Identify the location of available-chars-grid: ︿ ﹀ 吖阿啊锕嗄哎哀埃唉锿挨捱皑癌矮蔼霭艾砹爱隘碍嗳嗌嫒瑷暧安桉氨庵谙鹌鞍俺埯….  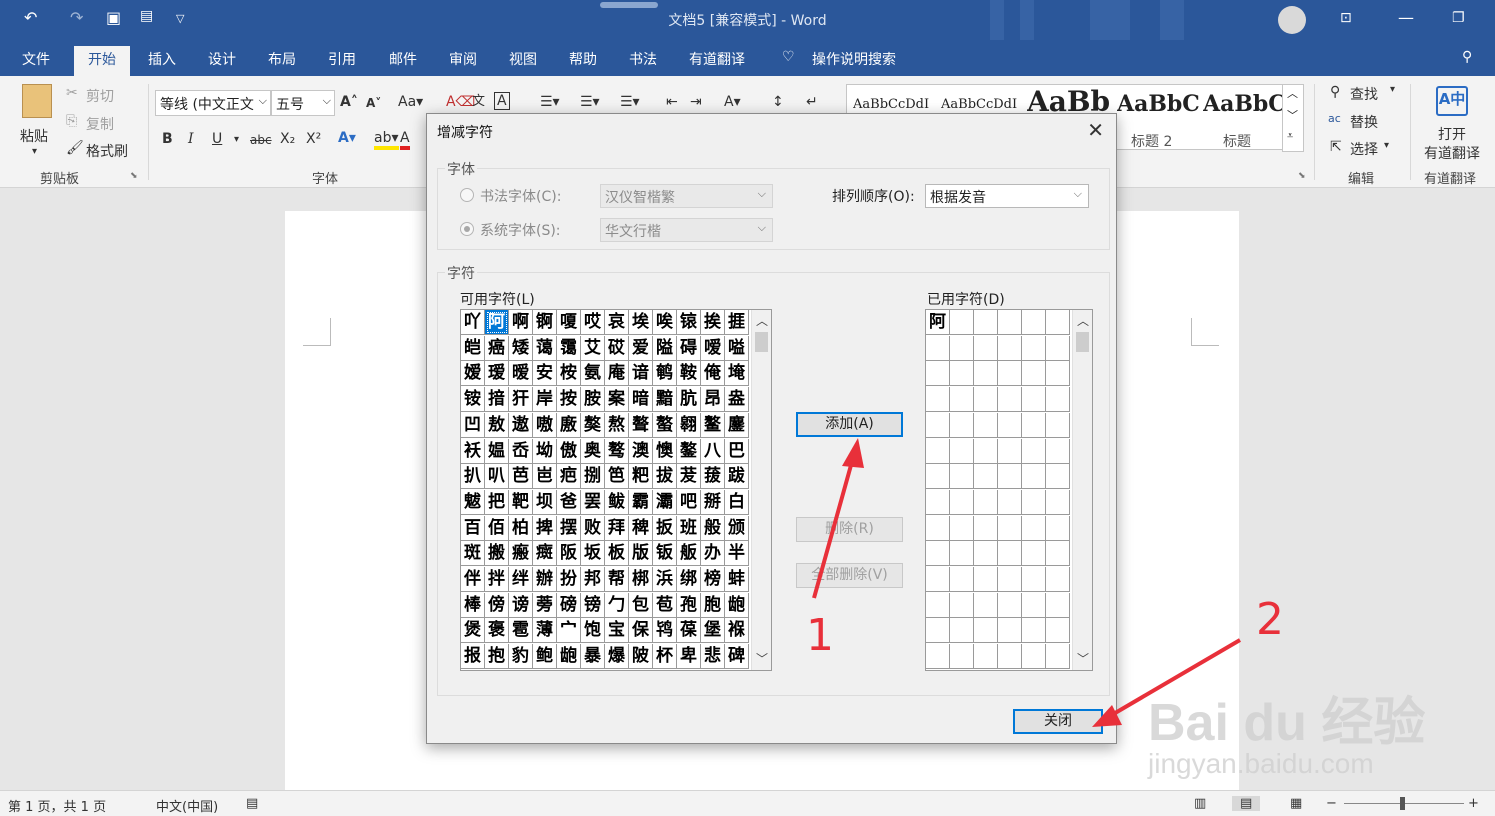
(616, 490).